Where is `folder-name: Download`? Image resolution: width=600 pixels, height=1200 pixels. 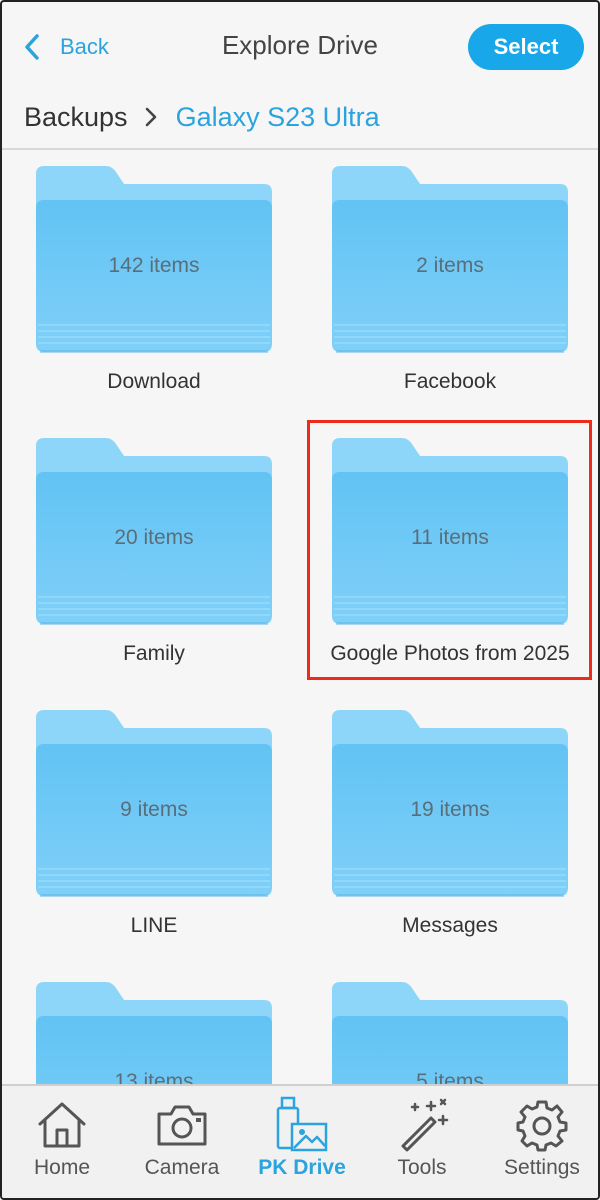
folder-name: Download is located at coordinates (154, 381).